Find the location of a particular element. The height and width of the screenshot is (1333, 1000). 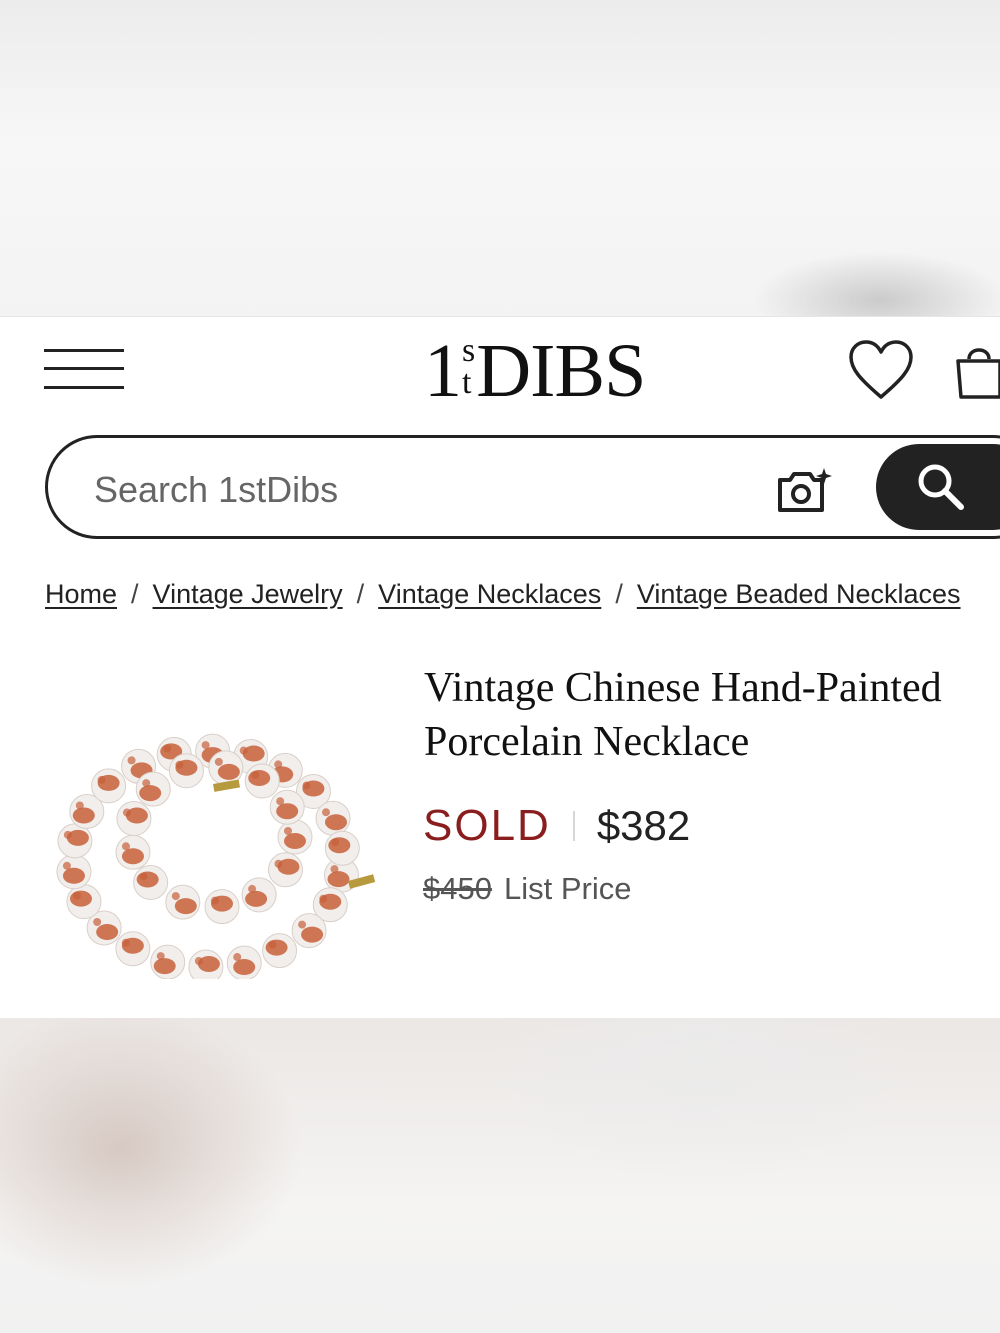

breadcrumb-link-vintage-jewelry: Vintage Jewelry is located at coordinates (248, 594).